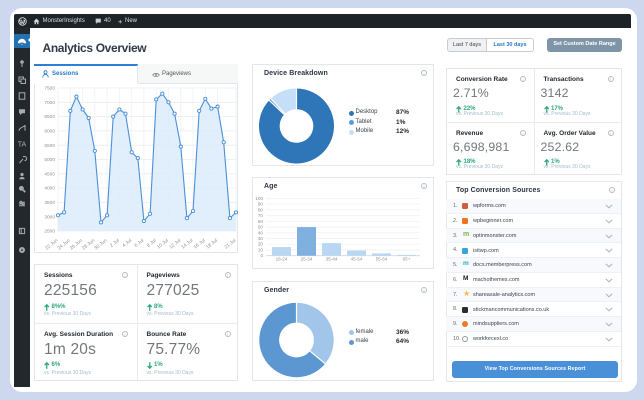 Image resolution: width=644 pixels, height=400 pixels. I want to click on svg-text: 35-44, so click(332, 259).